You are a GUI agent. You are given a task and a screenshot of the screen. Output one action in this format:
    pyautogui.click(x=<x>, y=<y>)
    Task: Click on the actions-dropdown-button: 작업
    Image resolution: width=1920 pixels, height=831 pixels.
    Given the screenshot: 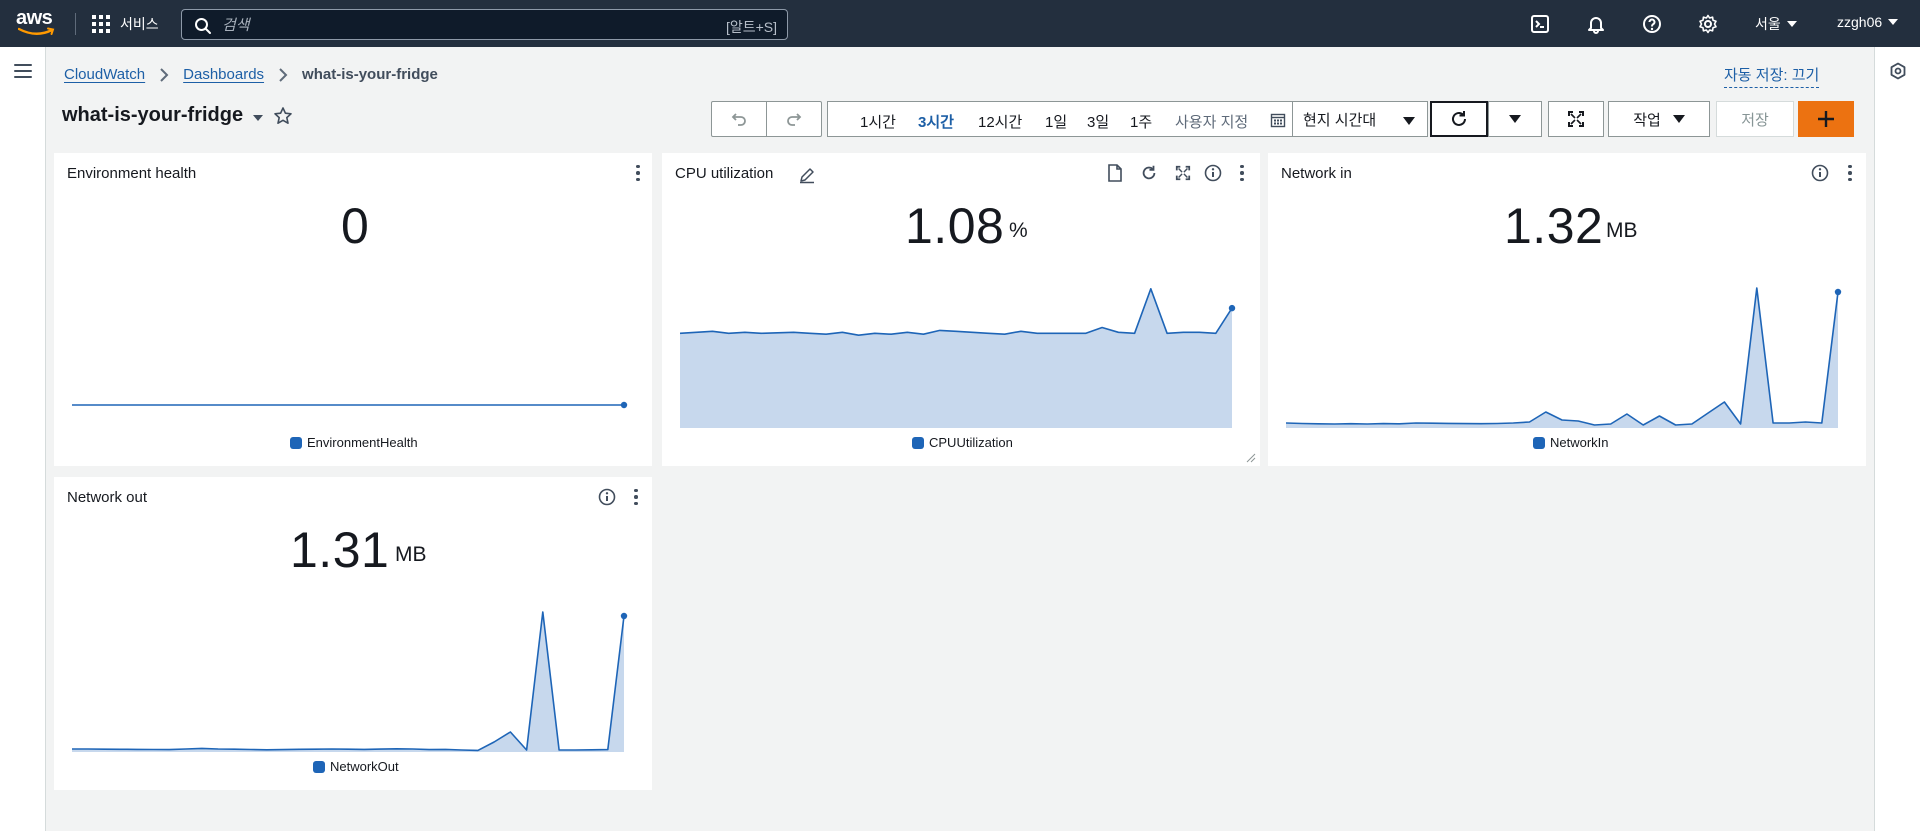 What is the action you would take?
    pyautogui.click(x=1659, y=119)
    